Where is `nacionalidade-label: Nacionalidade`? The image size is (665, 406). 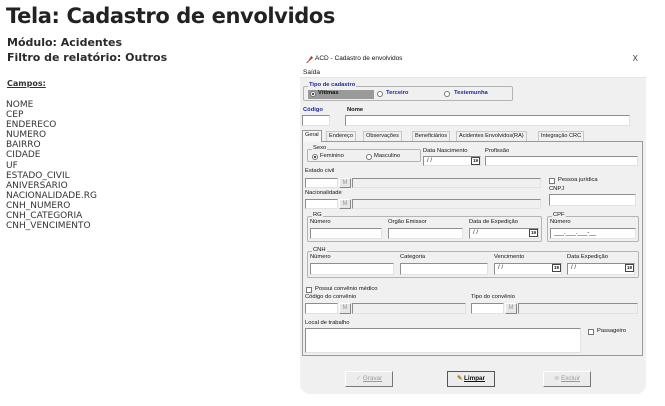
nacionalidade-label: Nacionalidade is located at coordinates (323, 193).